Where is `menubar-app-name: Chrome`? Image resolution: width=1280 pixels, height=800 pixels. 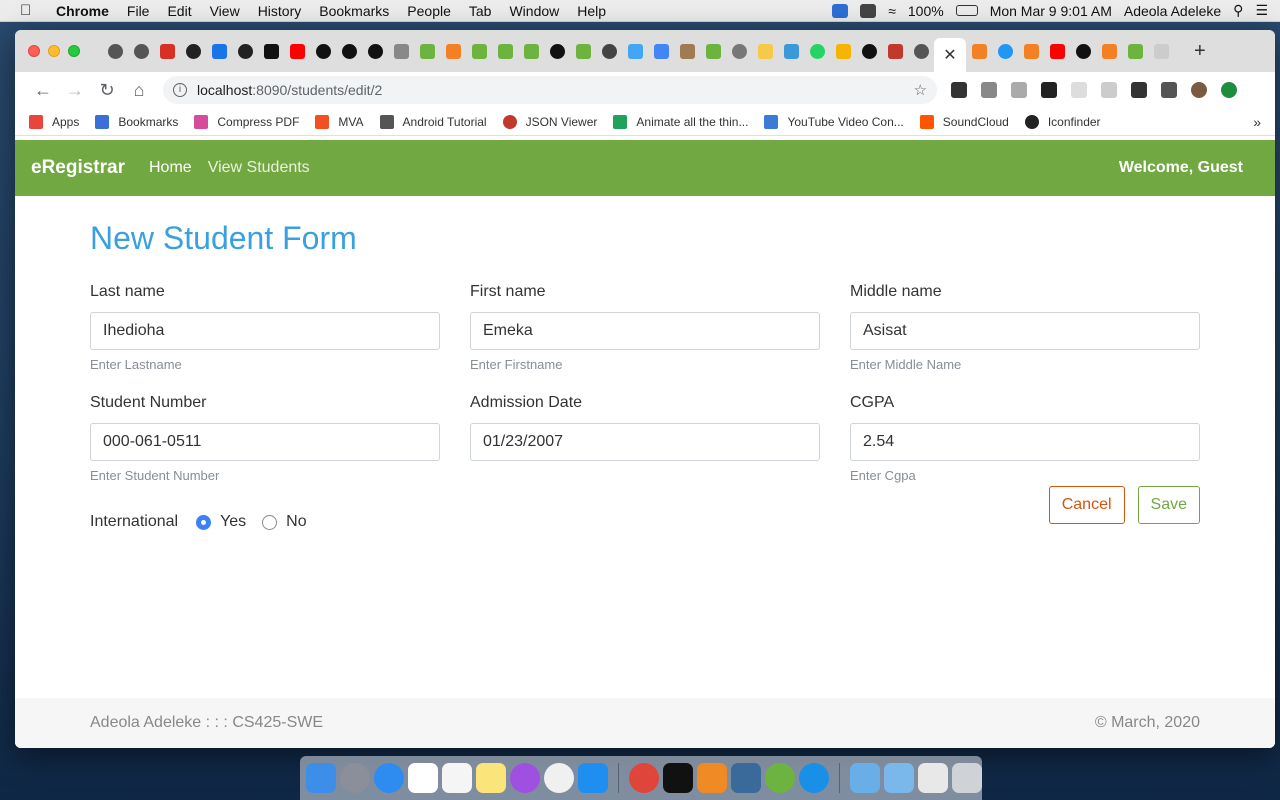 menubar-app-name: Chrome is located at coordinates (82, 11).